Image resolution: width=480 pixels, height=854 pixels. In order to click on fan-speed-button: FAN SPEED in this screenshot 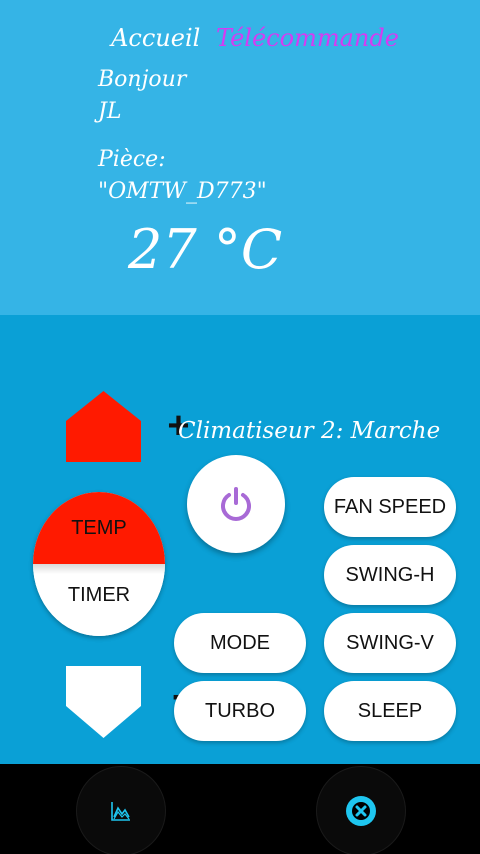, I will do `click(390, 507)`.